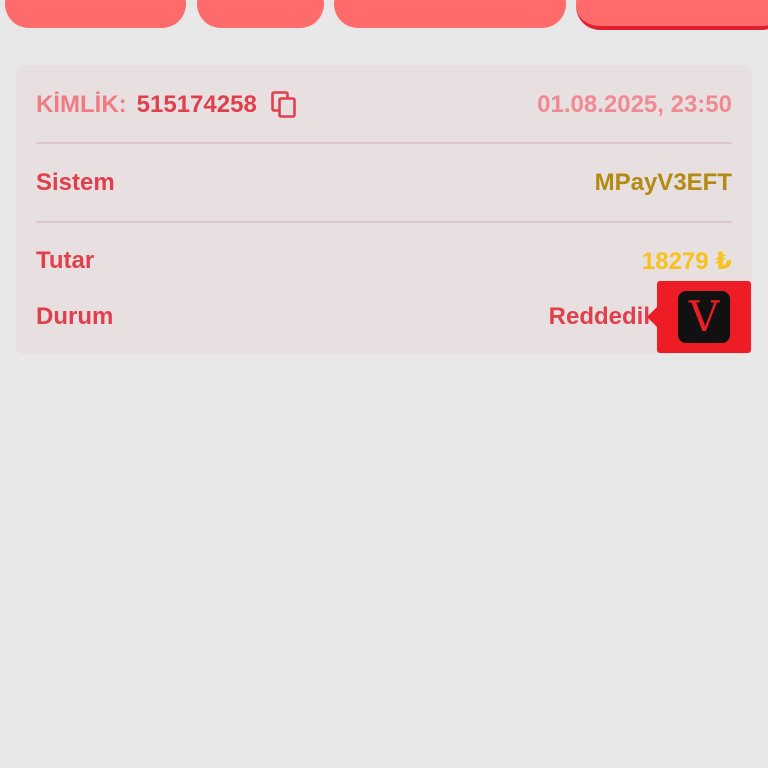 The width and height of the screenshot is (768, 768). Describe the element at coordinates (384, 317) in the screenshot. I see `status-row: Durum Reddedil` at that location.